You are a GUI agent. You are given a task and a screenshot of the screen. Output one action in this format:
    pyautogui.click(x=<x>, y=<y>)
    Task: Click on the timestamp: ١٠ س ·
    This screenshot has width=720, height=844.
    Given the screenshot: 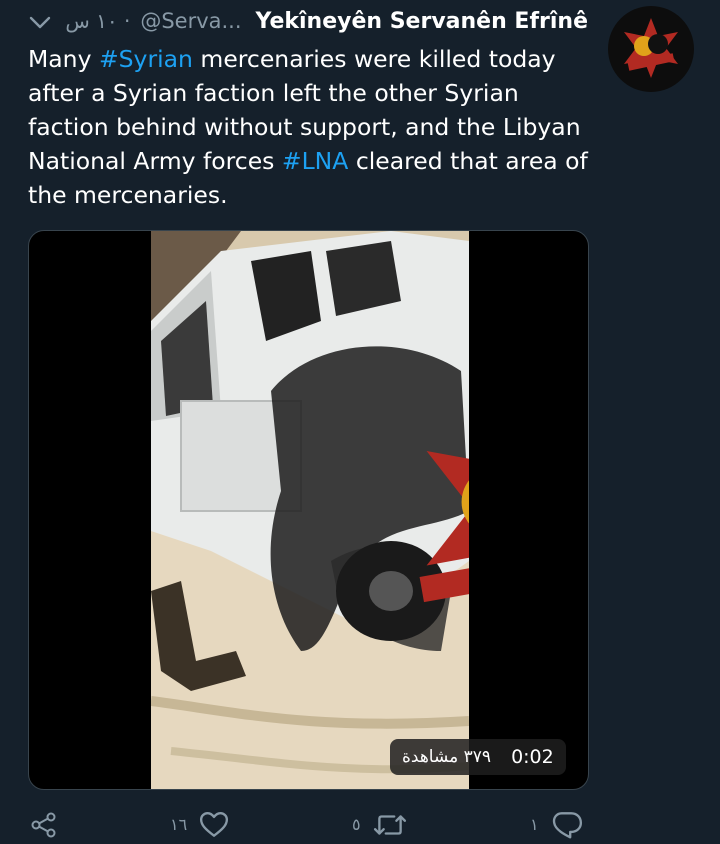 What is the action you would take?
    pyautogui.click(x=97, y=21)
    